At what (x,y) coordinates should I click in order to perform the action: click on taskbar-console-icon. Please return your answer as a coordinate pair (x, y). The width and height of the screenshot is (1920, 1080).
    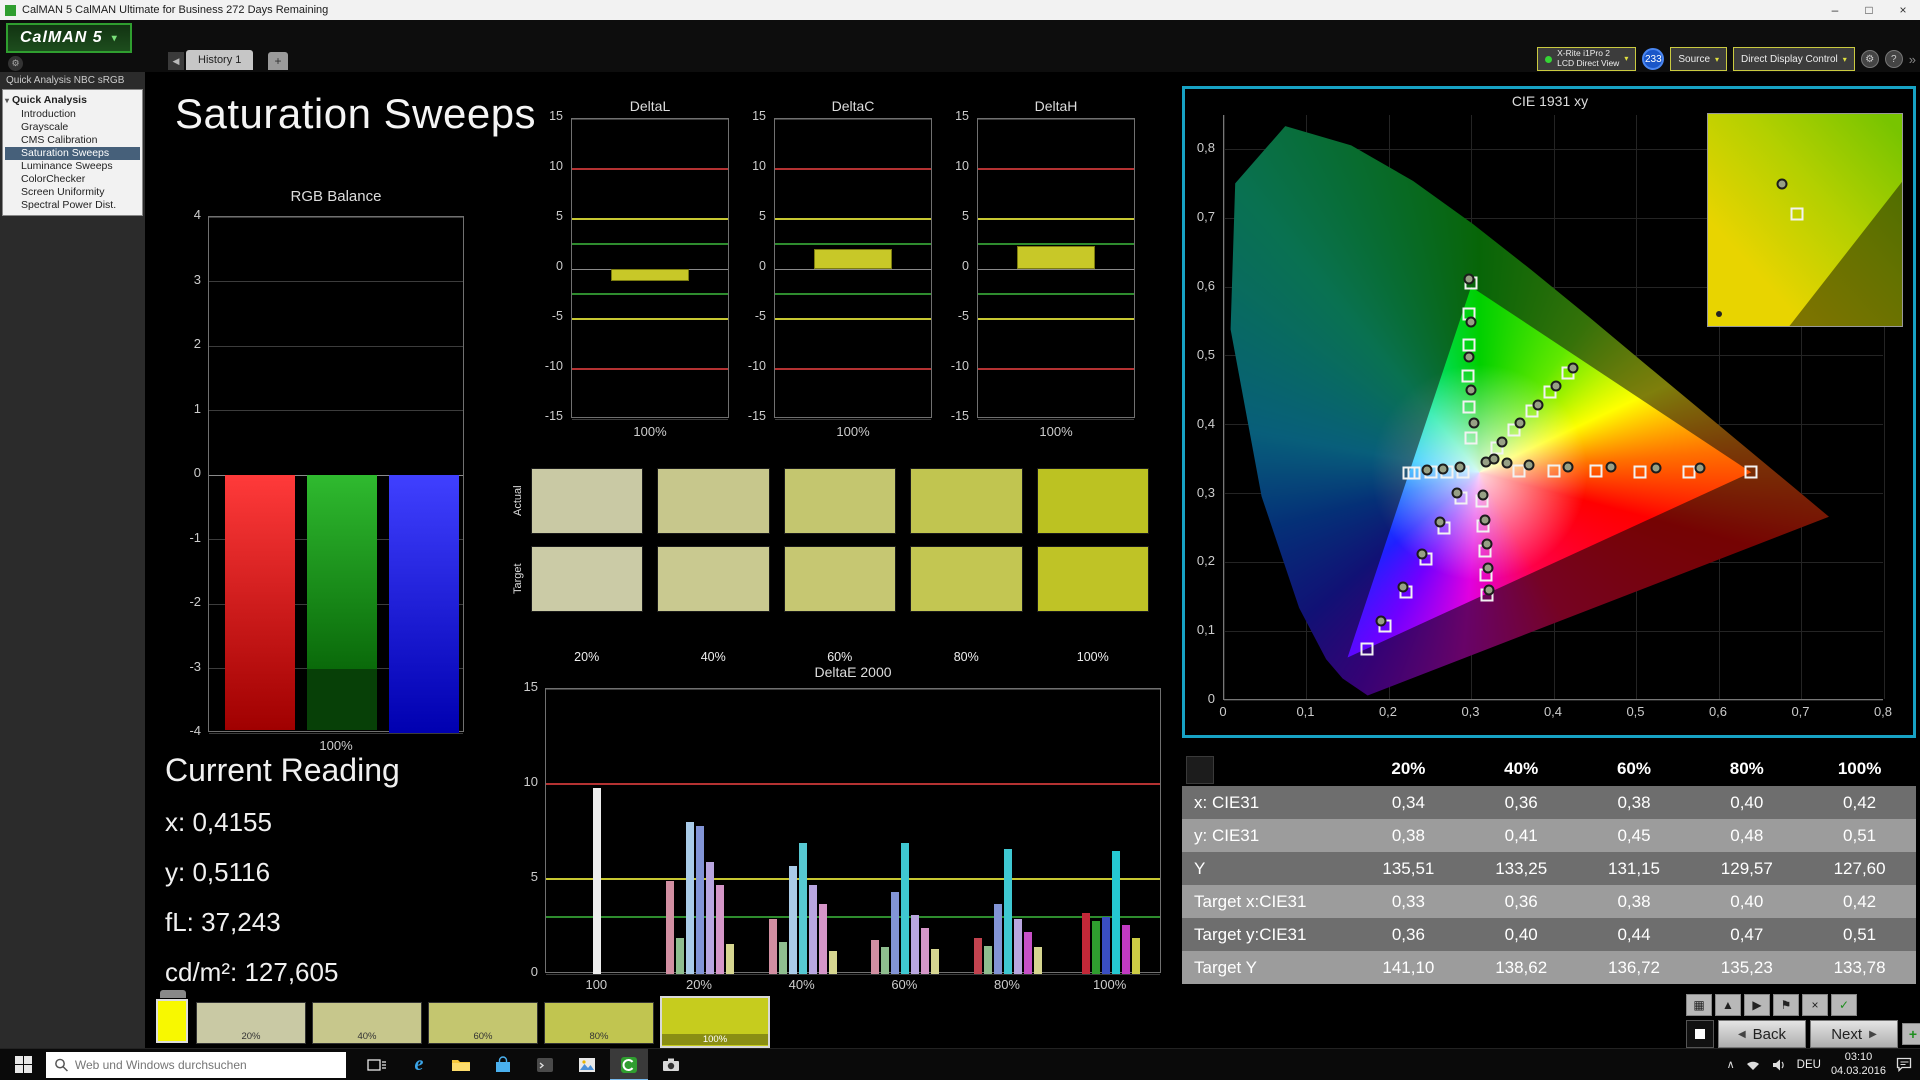
    Looking at the image, I should click on (545, 1064).